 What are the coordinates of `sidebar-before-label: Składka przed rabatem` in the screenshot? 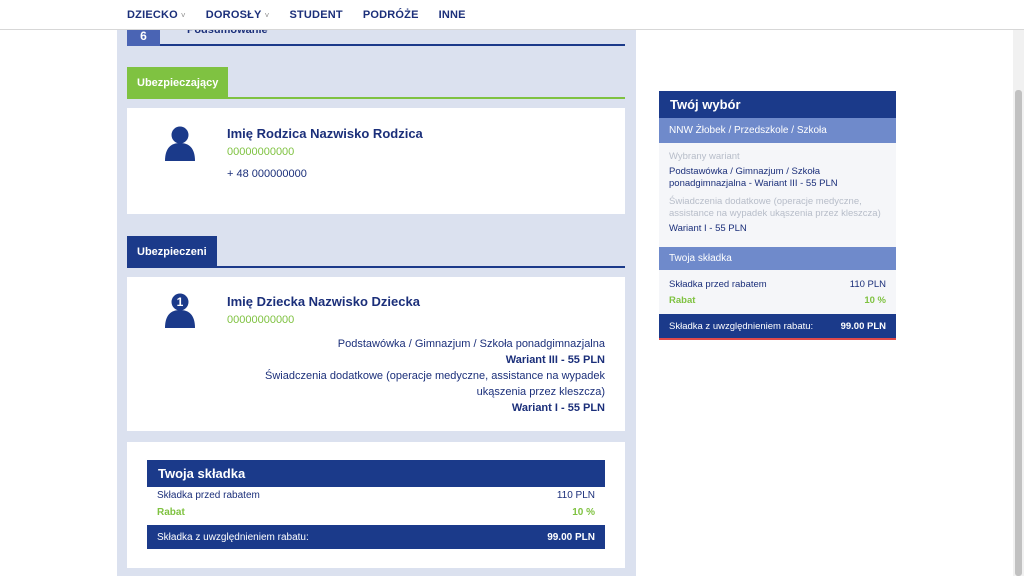 It's located at (718, 284).